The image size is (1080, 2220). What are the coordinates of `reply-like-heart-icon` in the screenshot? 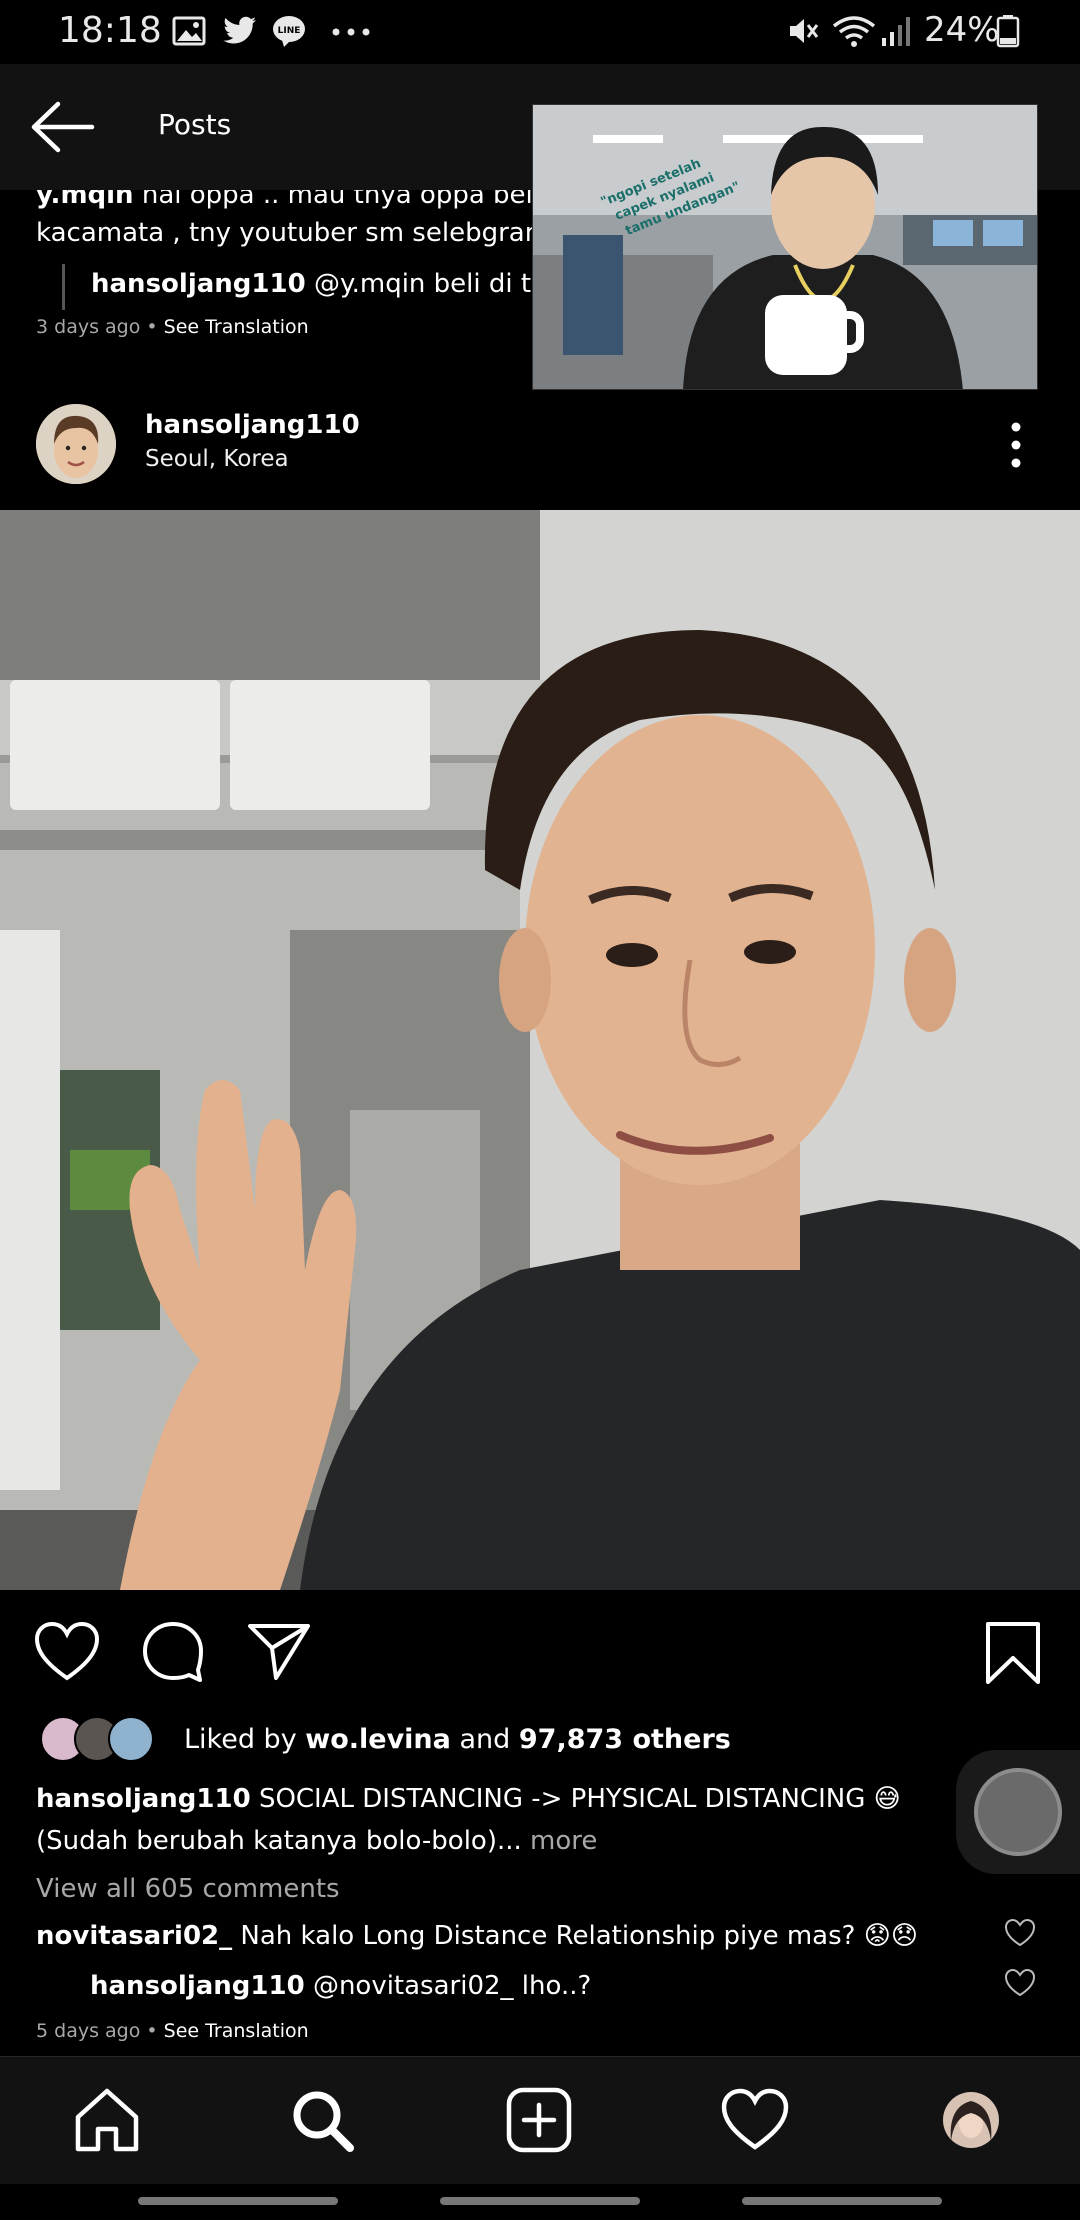 It's located at (1020, 1983).